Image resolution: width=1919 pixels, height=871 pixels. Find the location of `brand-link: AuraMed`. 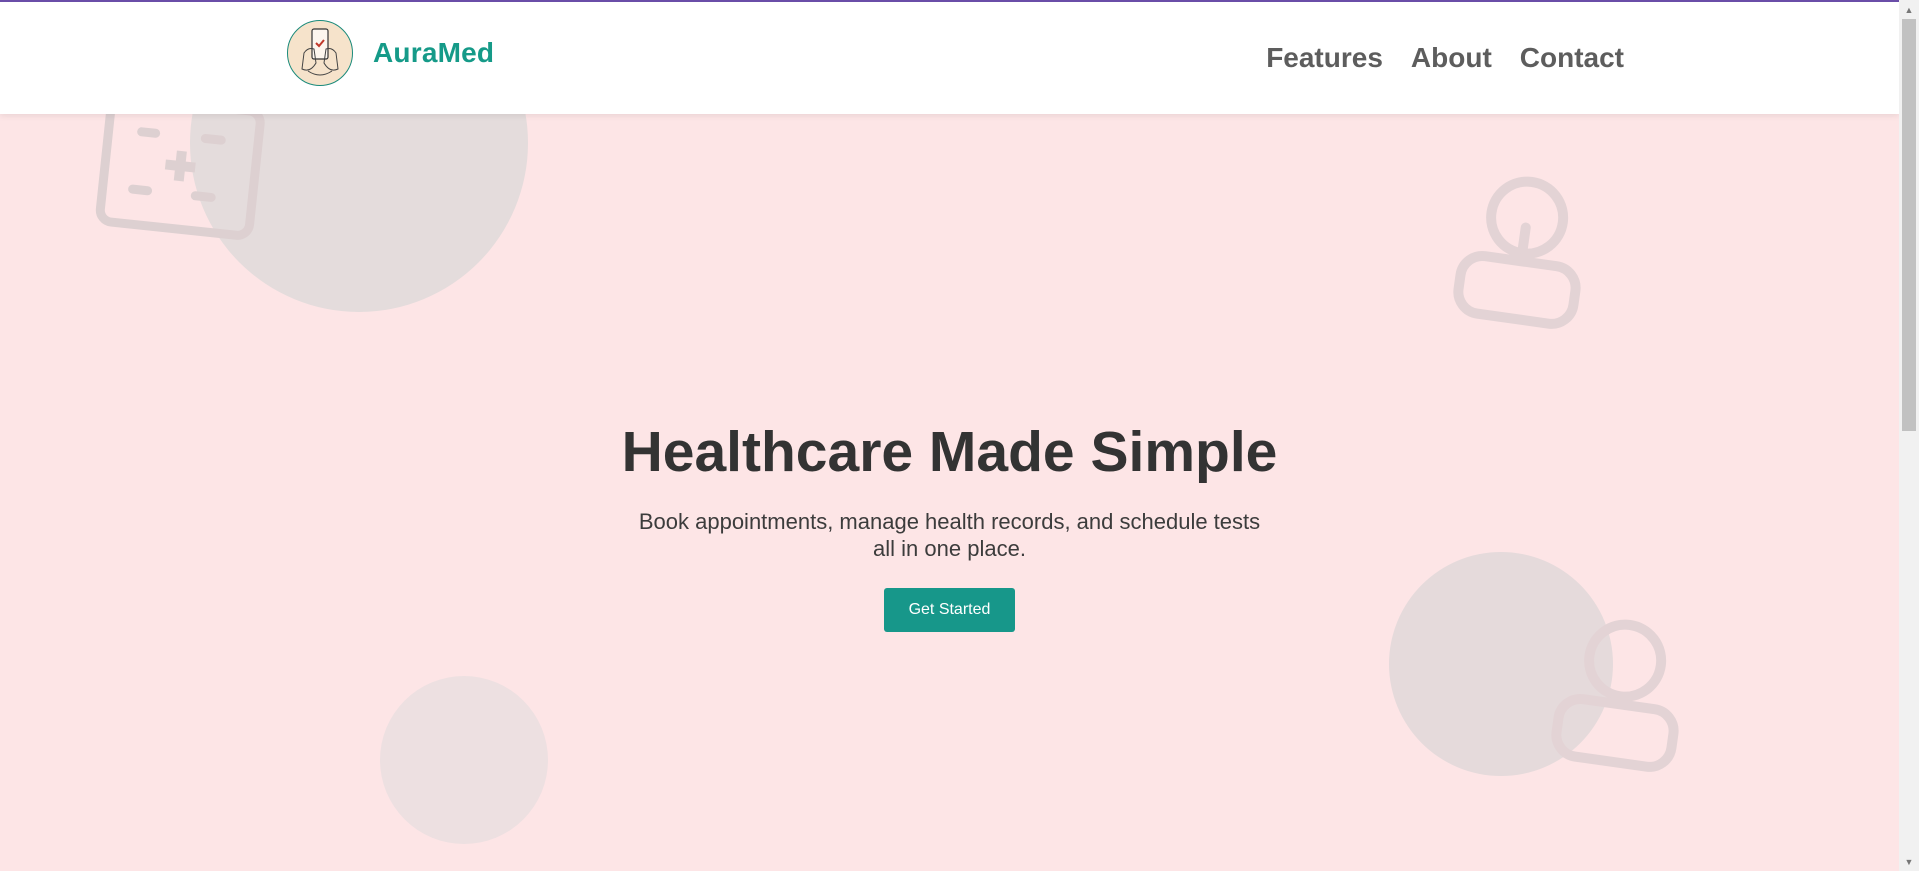

brand-link: AuraMed is located at coordinates (390, 53).